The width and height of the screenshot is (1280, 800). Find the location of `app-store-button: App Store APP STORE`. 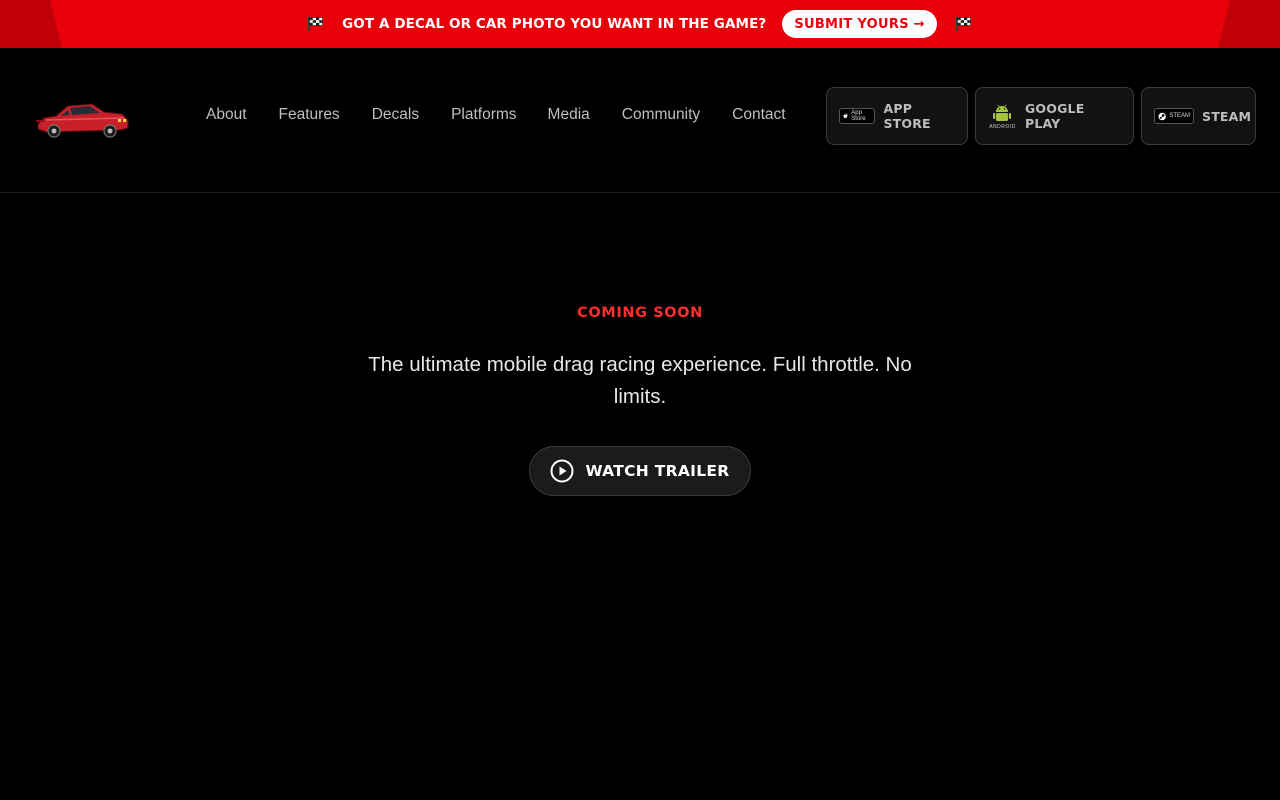

app-store-button: App Store APP STORE is located at coordinates (897, 116).